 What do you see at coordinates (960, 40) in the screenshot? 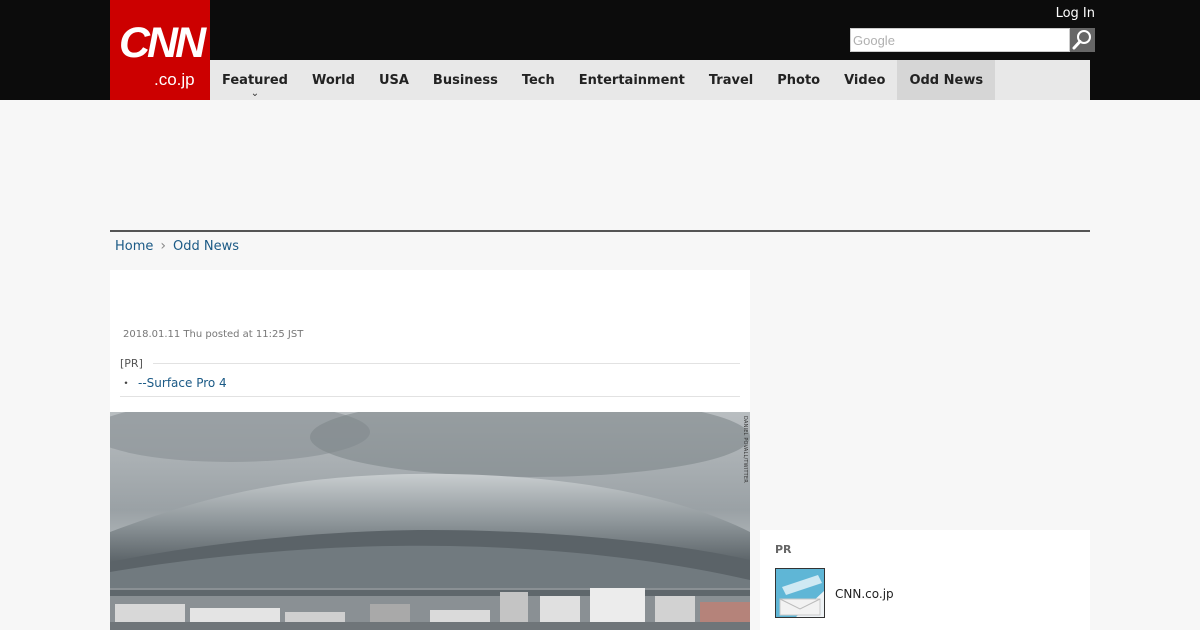
I see `search-input` at bounding box center [960, 40].